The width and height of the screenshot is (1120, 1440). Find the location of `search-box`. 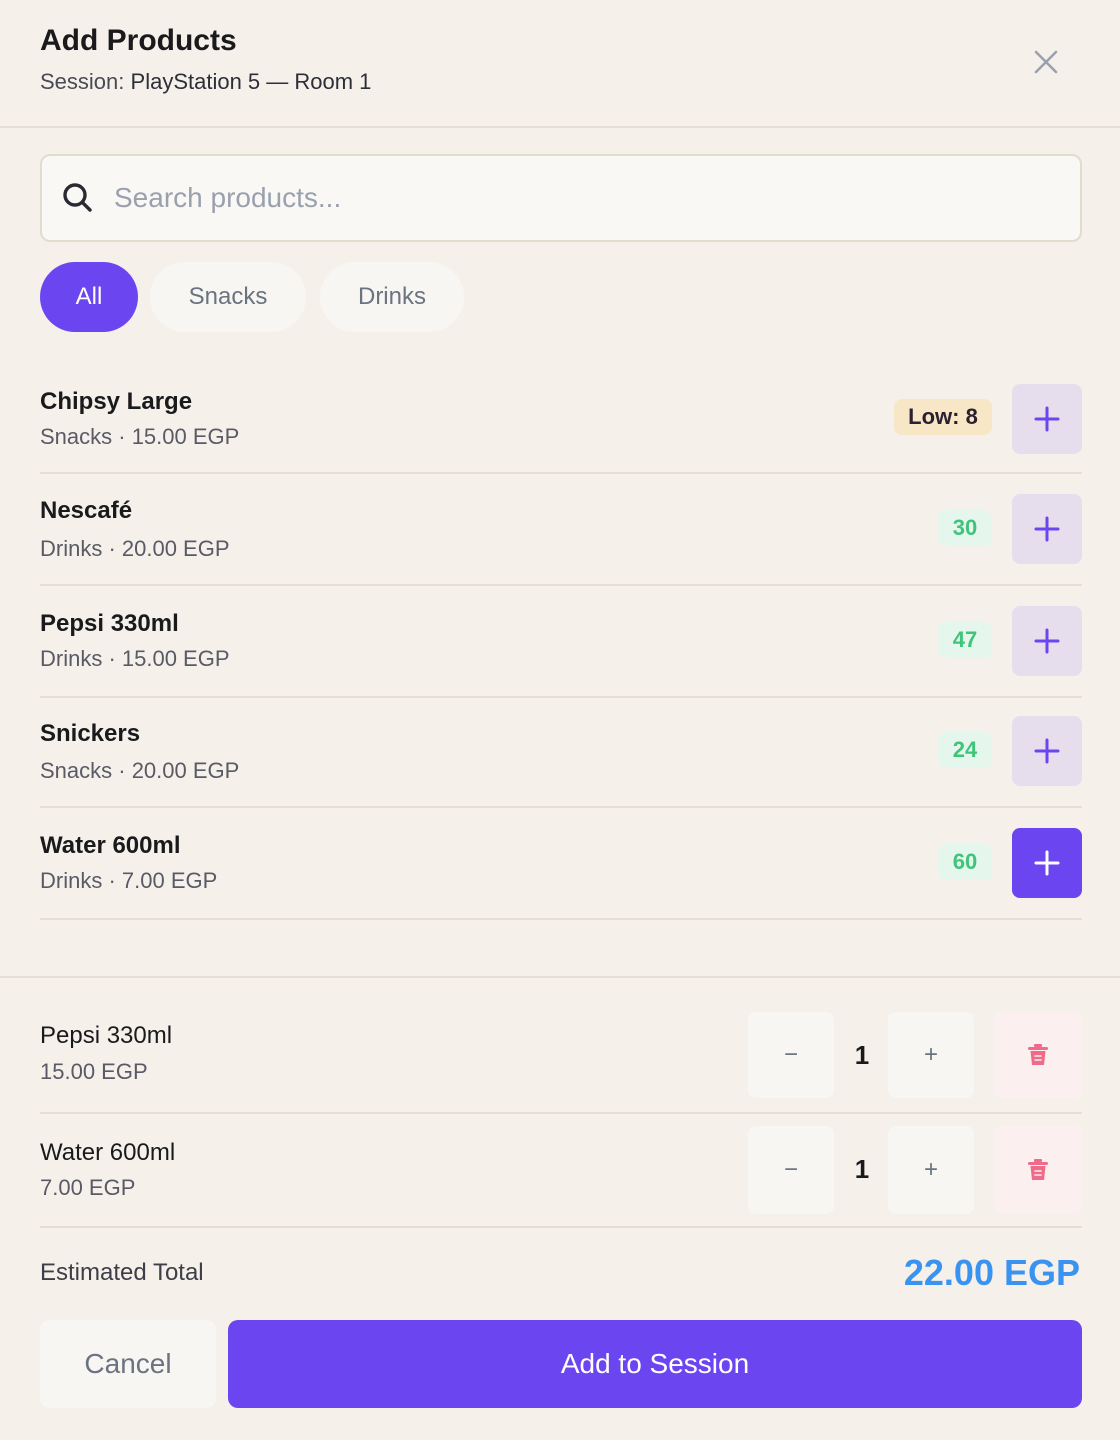

search-box is located at coordinates (561, 198).